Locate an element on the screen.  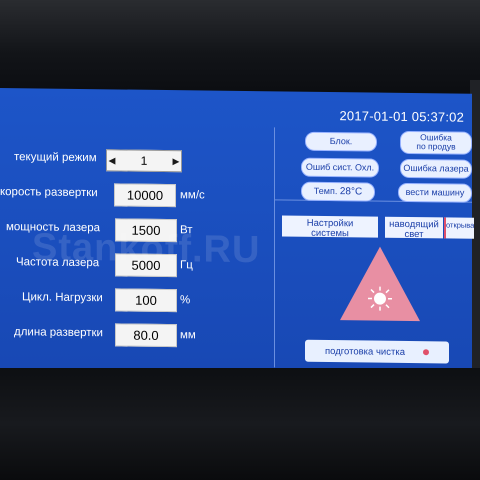
scan-speed-unit: мм/с is located at coordinates (192, 195).